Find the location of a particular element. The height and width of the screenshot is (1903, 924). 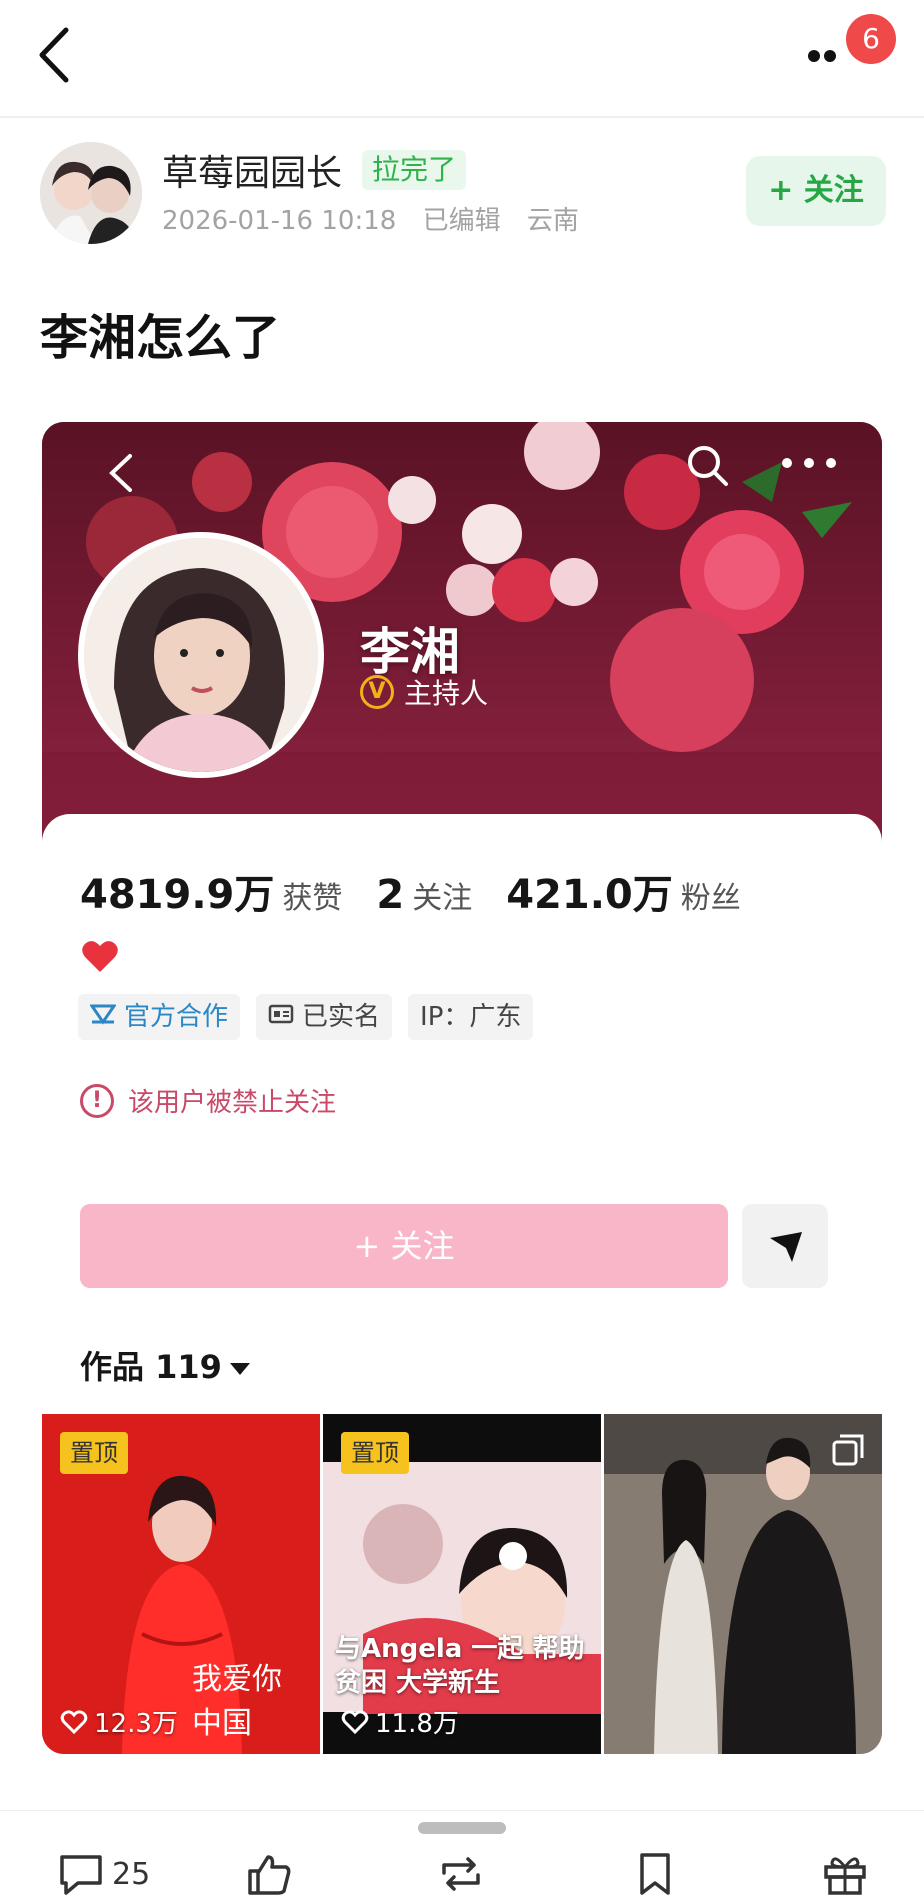

comment-icon is located at coordinates (81, 1875).